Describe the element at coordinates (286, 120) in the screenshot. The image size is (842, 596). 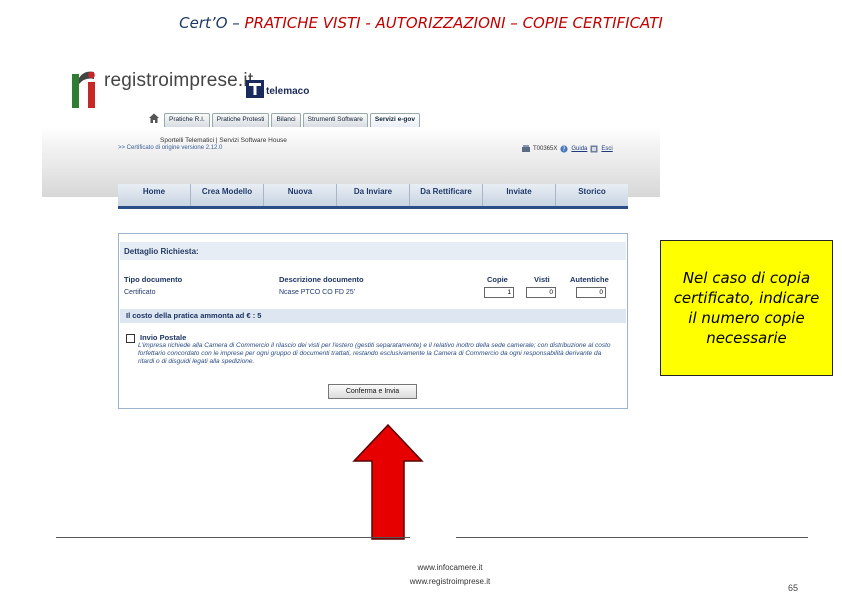
I see `tab-bilanci: Bilanci` at that location.